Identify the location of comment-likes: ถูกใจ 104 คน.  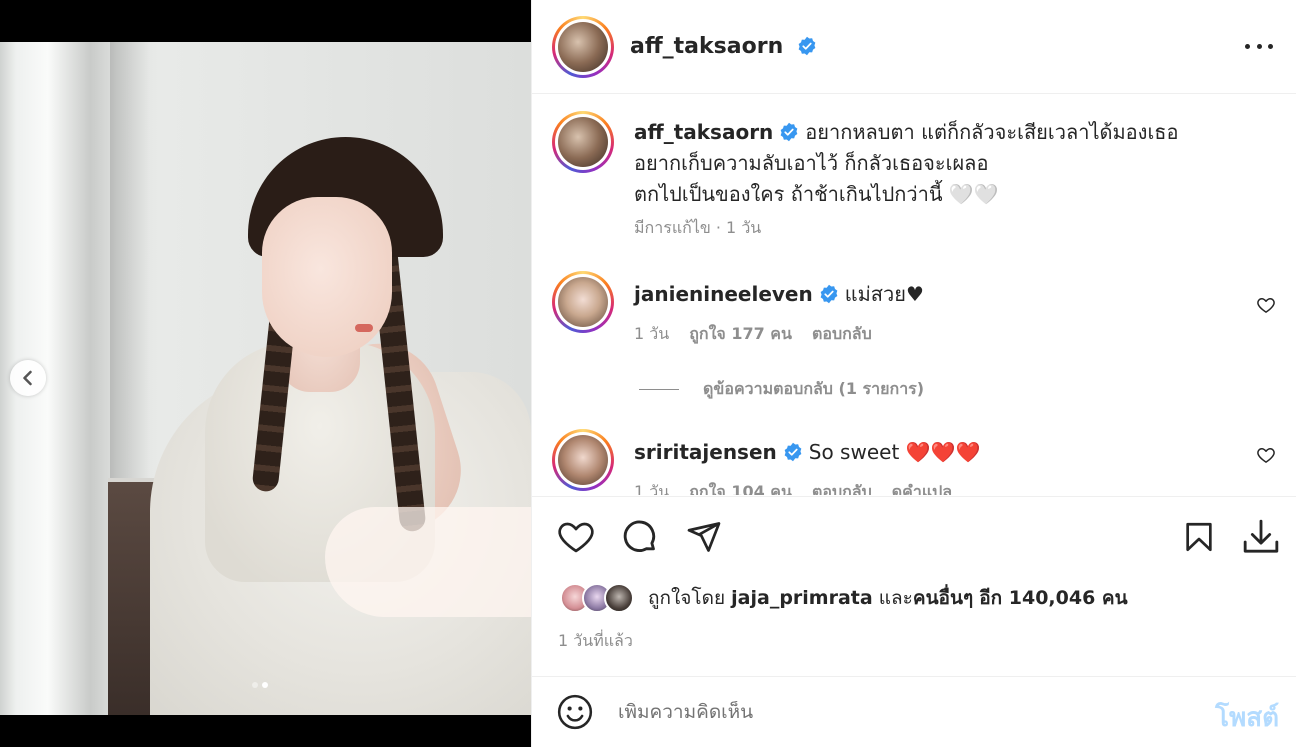
(740, 487).